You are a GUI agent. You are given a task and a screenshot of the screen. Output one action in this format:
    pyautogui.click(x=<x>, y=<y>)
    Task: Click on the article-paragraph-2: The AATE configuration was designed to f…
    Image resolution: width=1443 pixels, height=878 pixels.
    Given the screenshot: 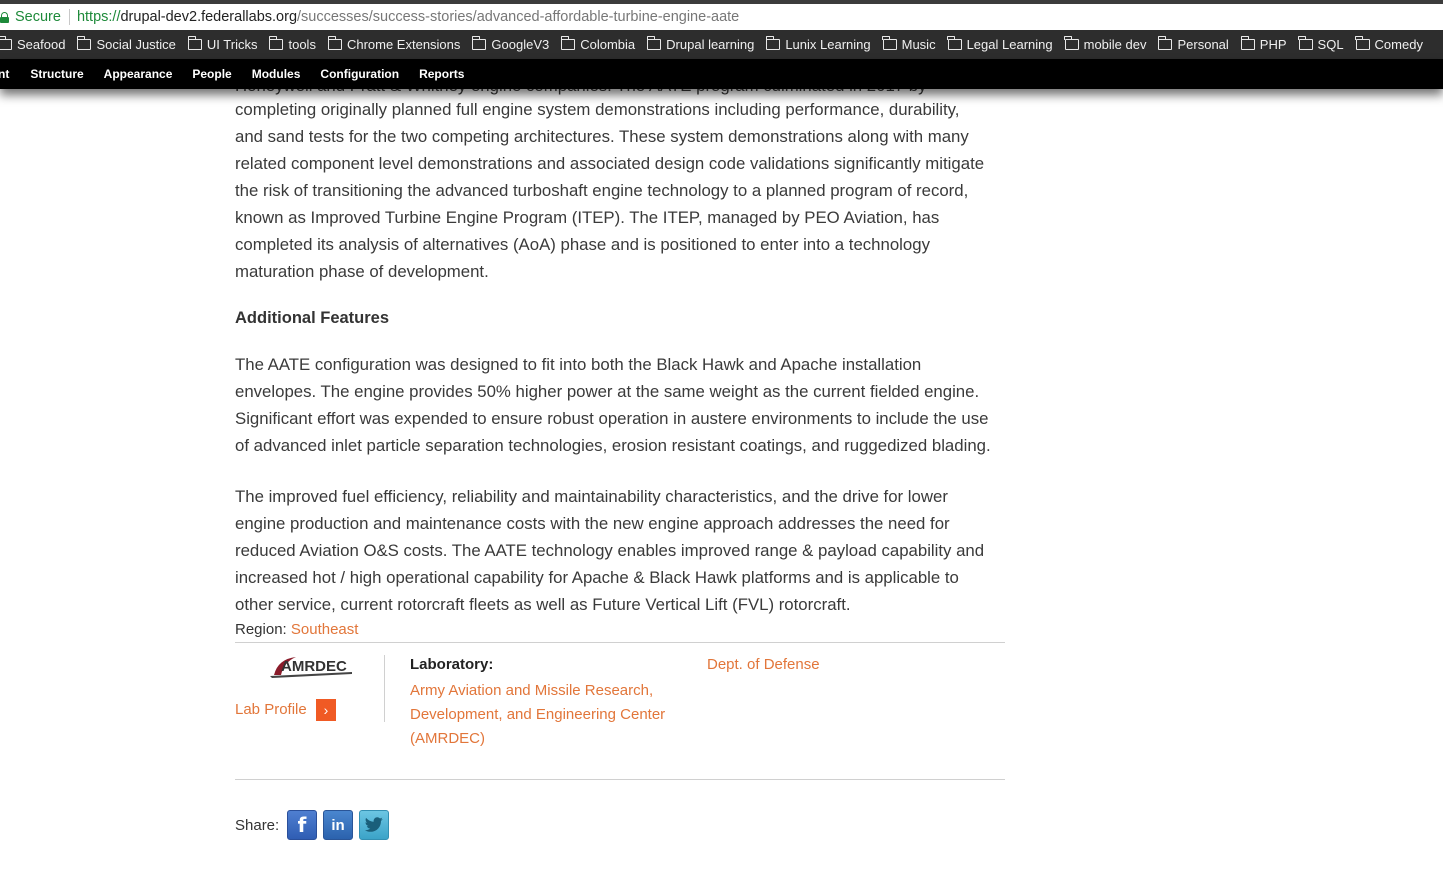 What is the action you would take?
    pyautogui.click(x=625, y=405)
    